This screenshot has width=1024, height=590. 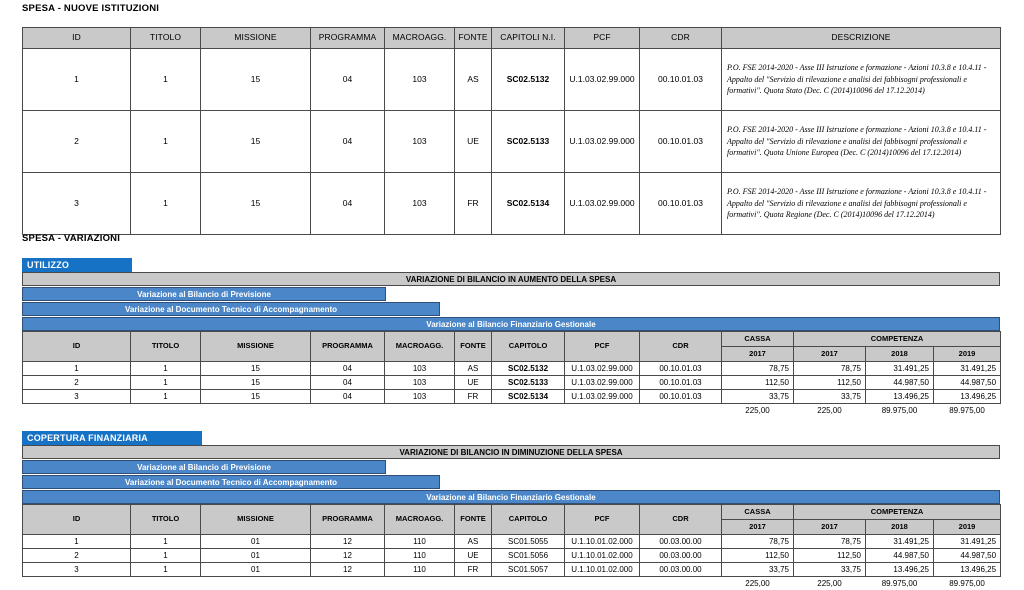 I want to click on badge-utilizzo: UTILIZZO, so click(x=77, y=265).